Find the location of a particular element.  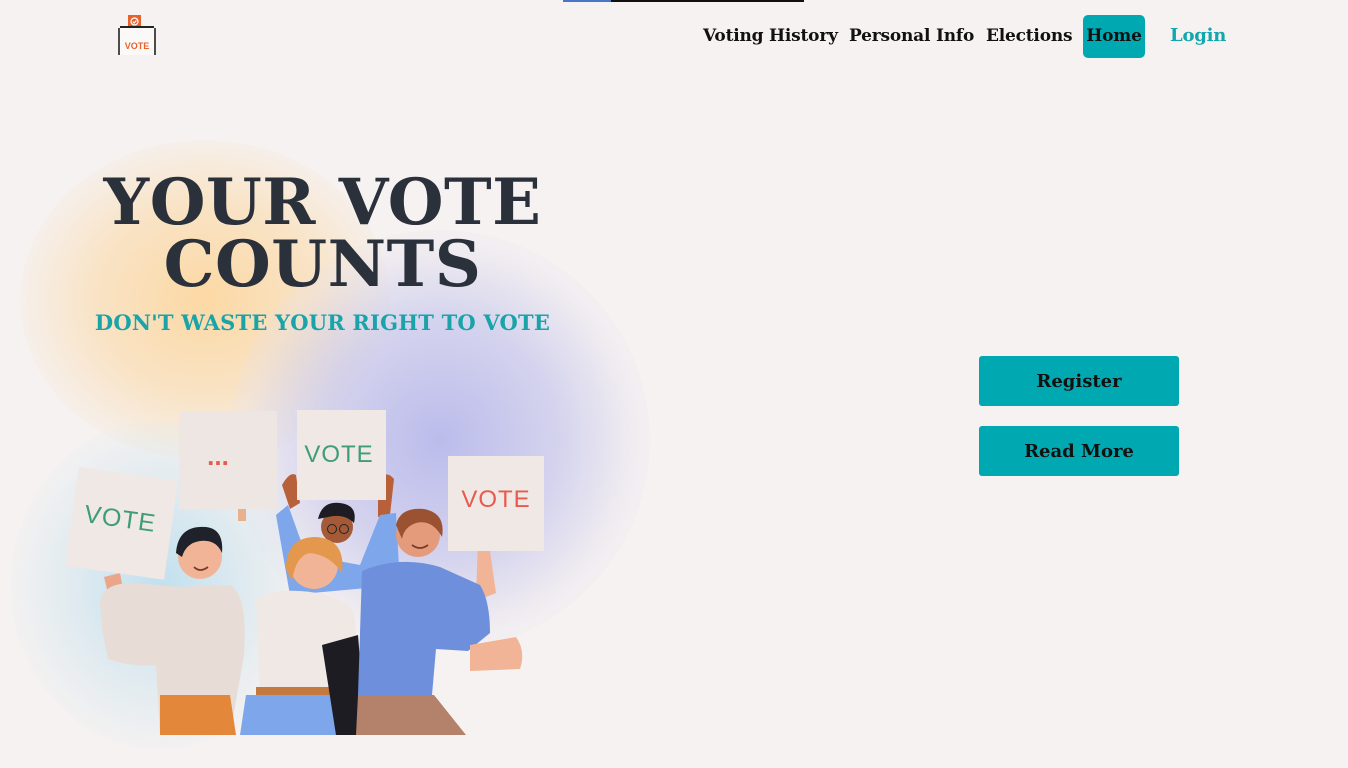

nav-personal-info: Personal Info is located at coordinates (911, 36).